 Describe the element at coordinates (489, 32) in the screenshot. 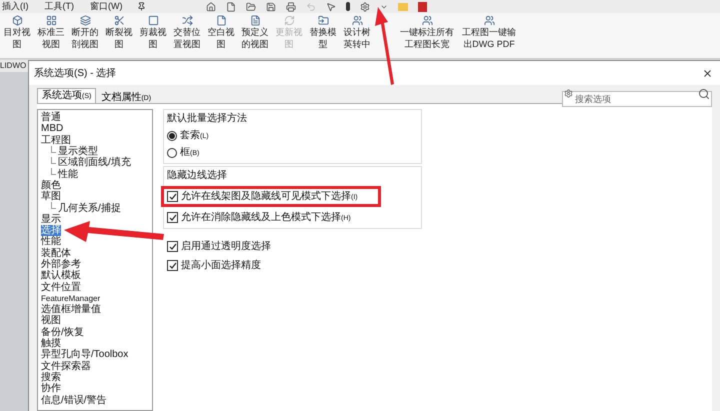

I see `ribbon-button: 工程图一键输出DWG PDF` at that location.